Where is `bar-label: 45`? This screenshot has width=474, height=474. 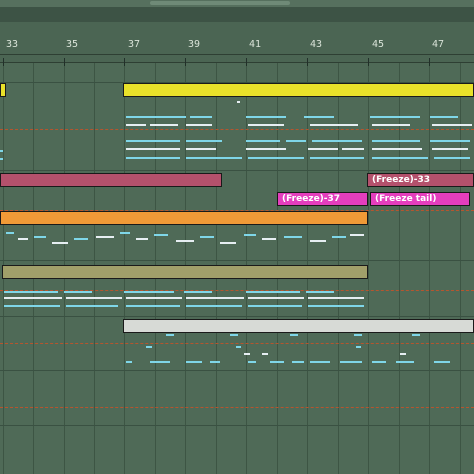 bar-label: 45 is located at coordinates (378, 44).